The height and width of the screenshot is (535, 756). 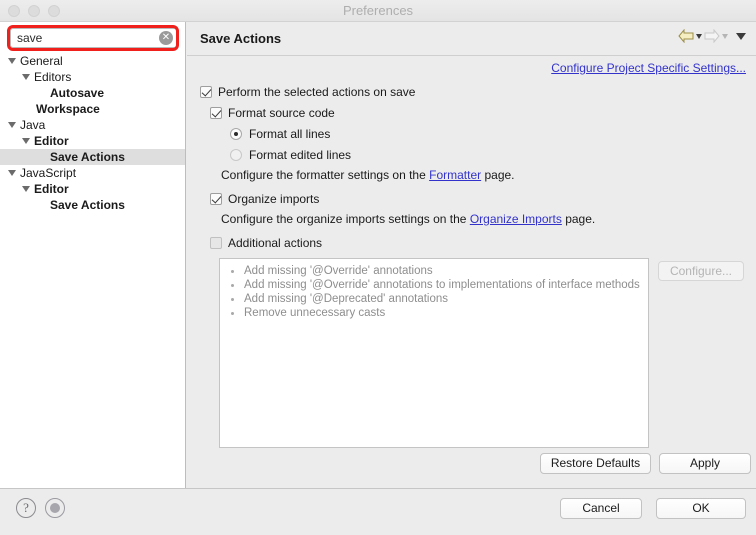 I want to click on window-title: Preferences, so click(x=378, y=10).